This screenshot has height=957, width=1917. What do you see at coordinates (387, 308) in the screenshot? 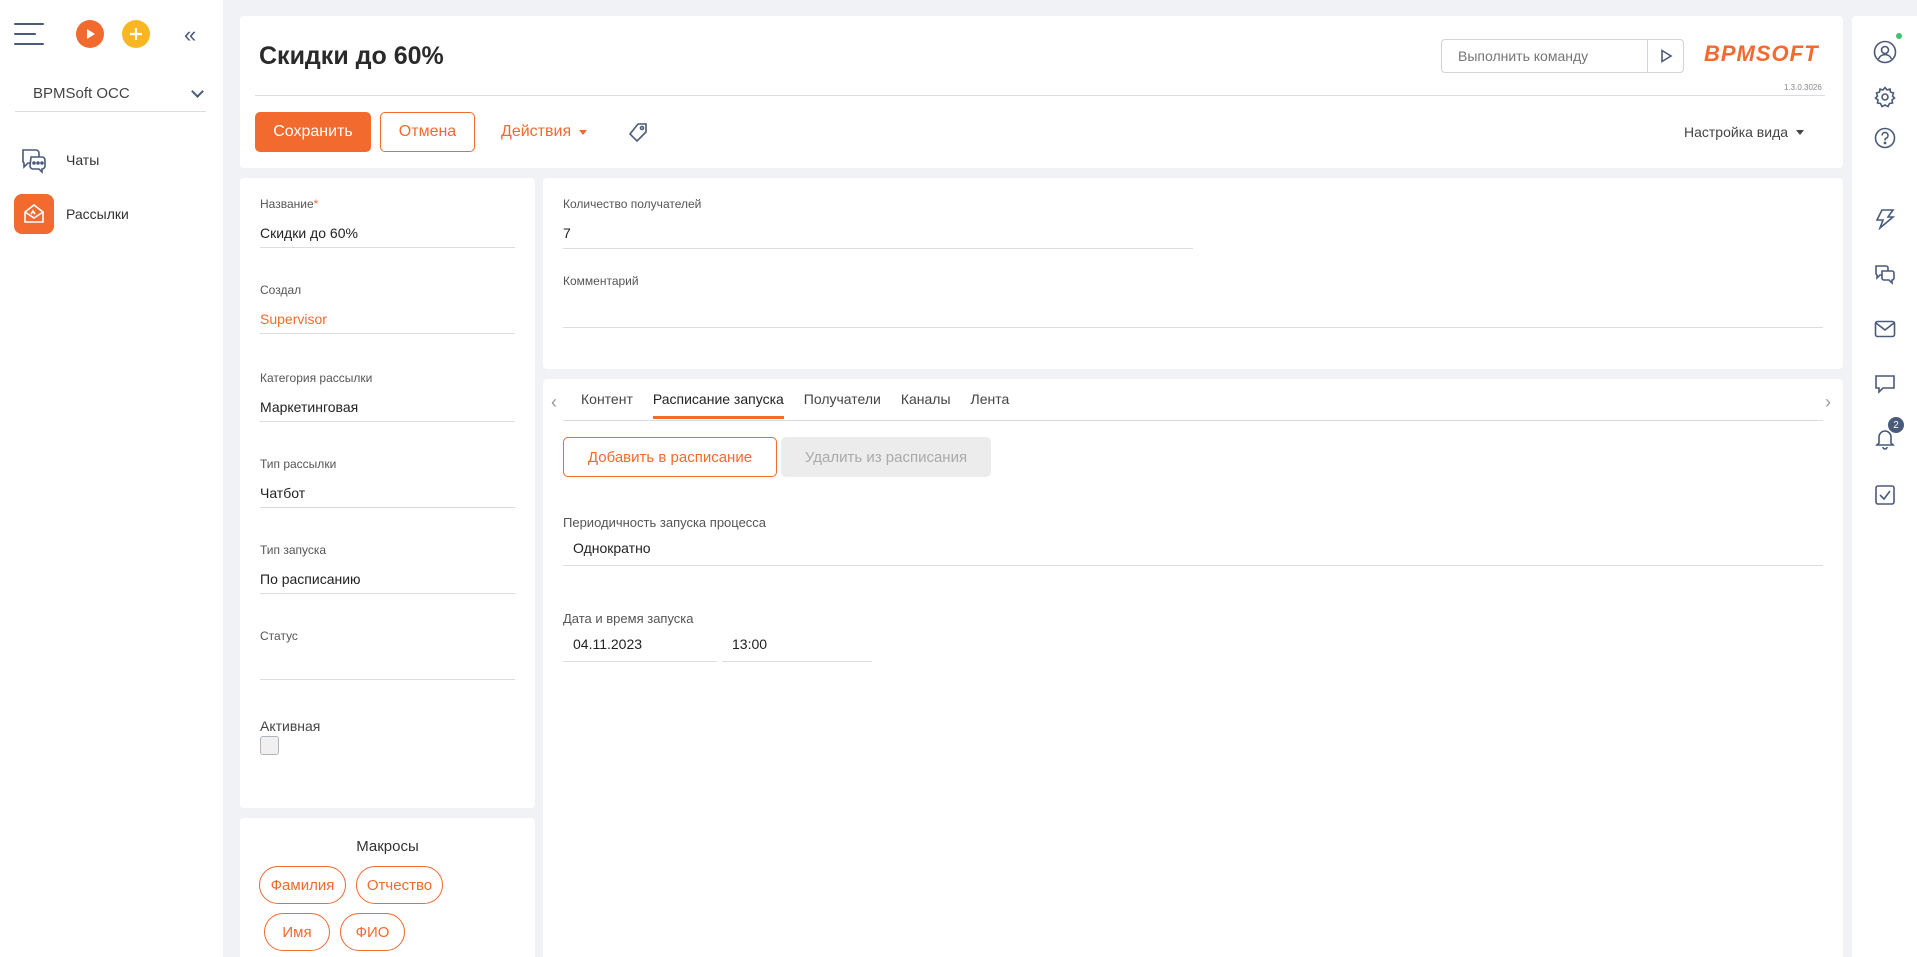
I see `creator-field: Создал Supervisor` at bounding box center [387, 308].